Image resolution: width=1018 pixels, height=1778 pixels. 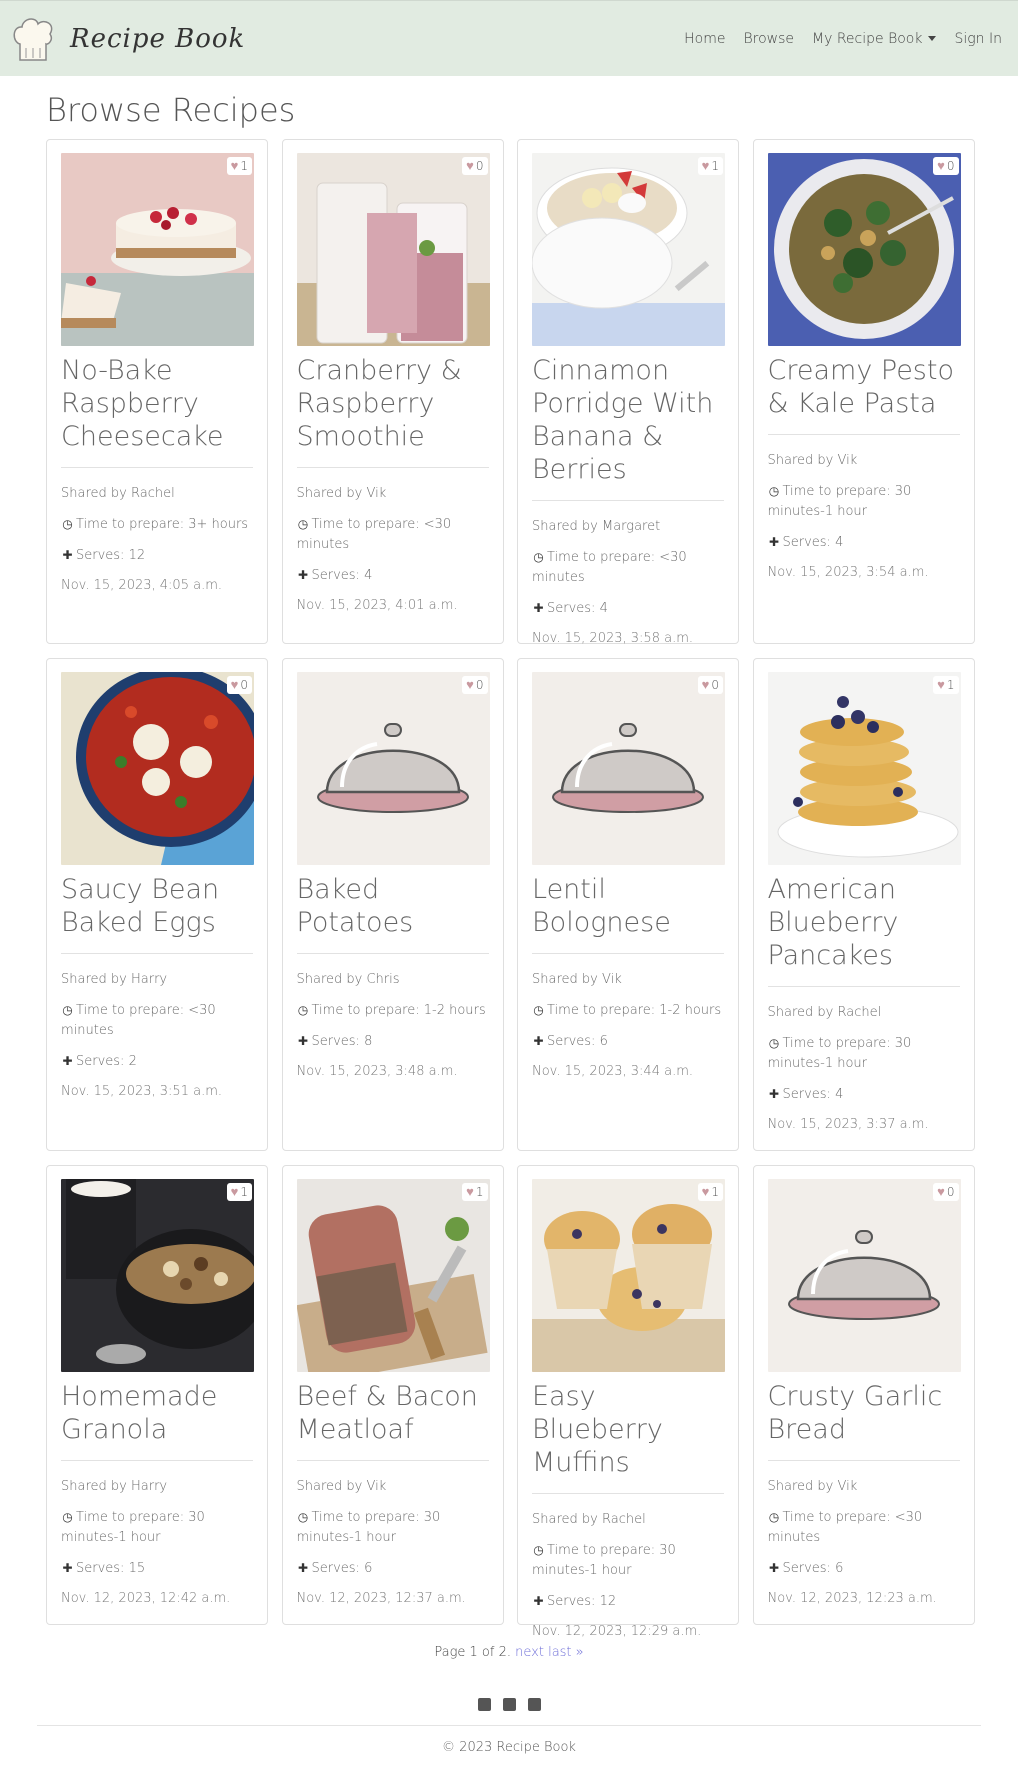 I want to click on nav-my-recipe-book: My Recipe Book, so click(x=874, y=38).